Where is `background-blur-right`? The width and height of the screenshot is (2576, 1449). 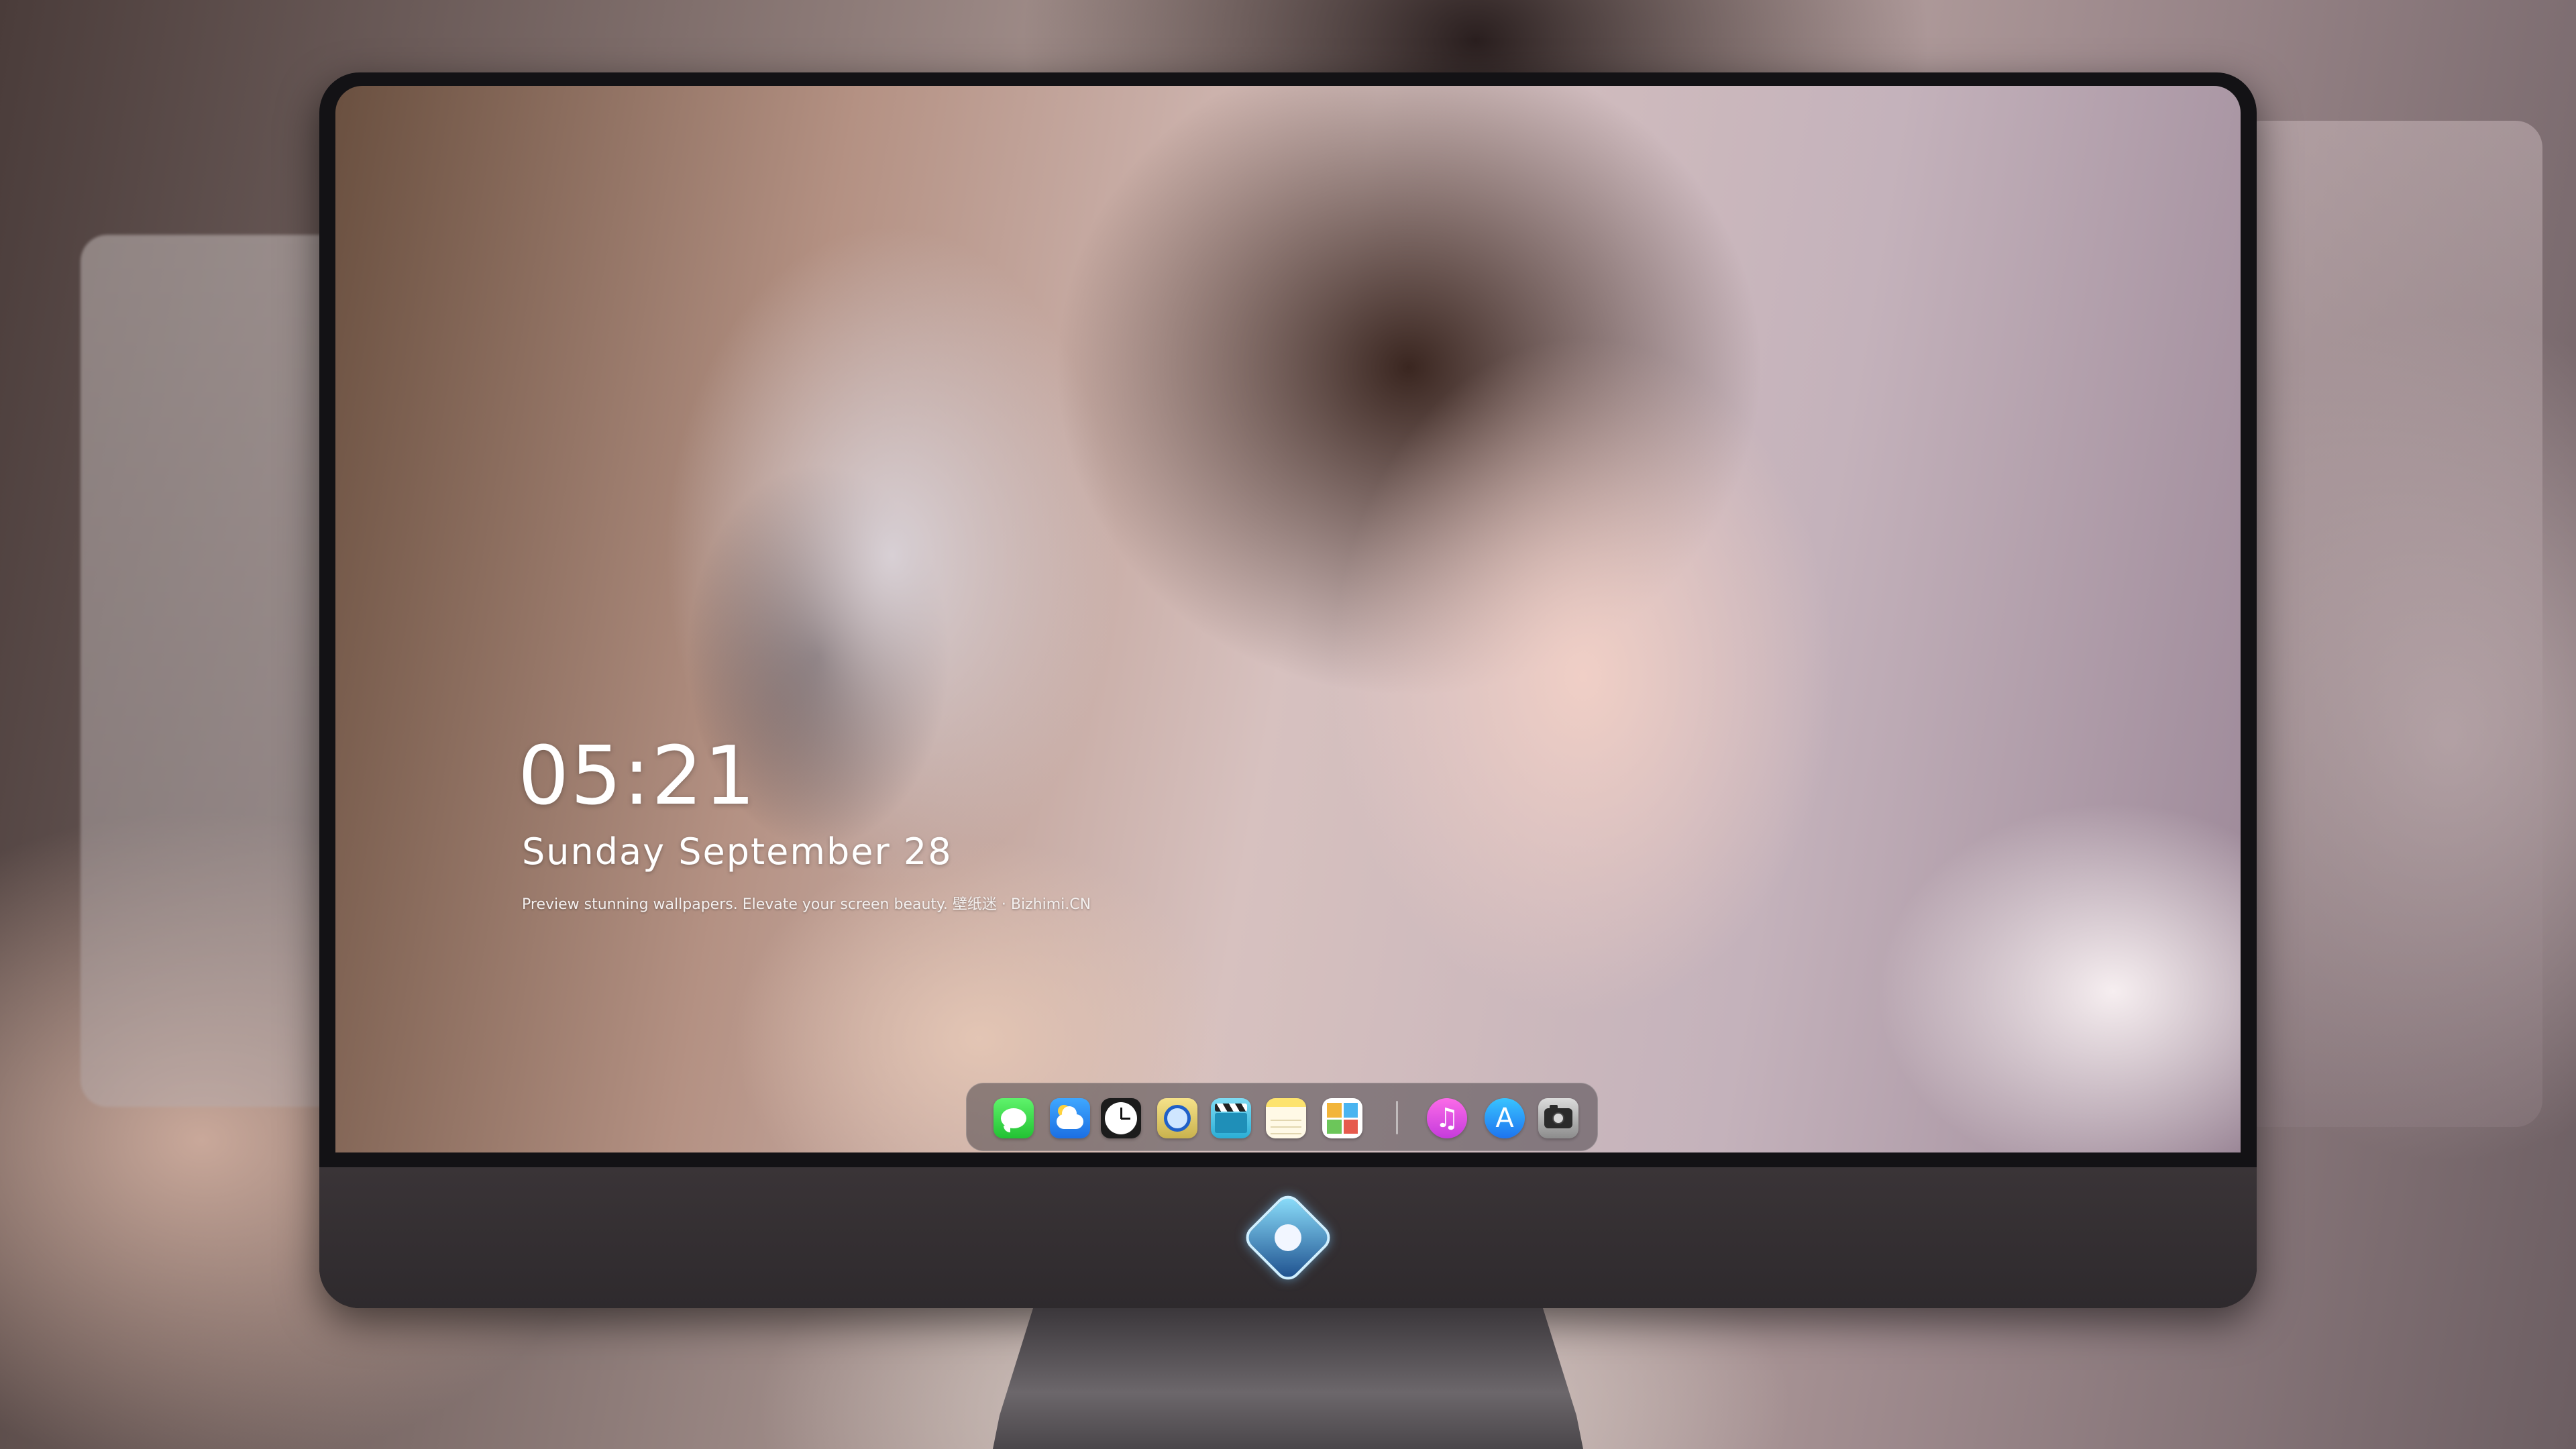
background-blur-right is located at coordinates (2388, 624).